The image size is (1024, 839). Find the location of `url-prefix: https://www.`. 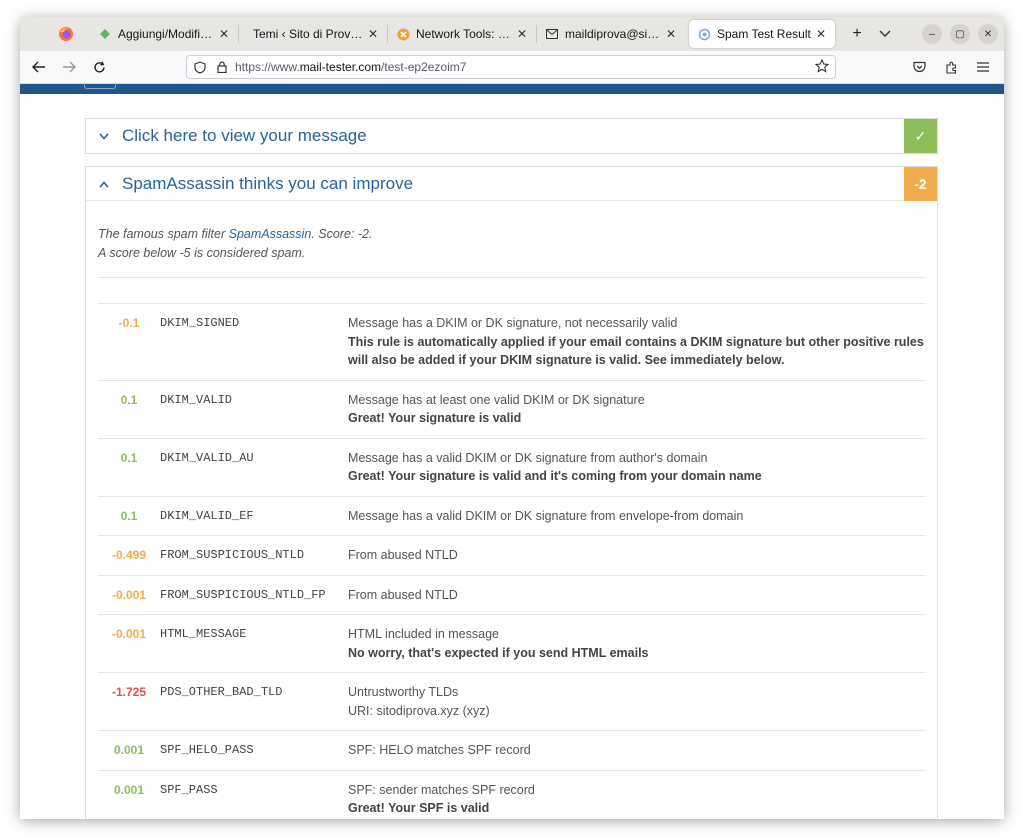

url-prefix: https://www. is located at coordinates (267, 67).